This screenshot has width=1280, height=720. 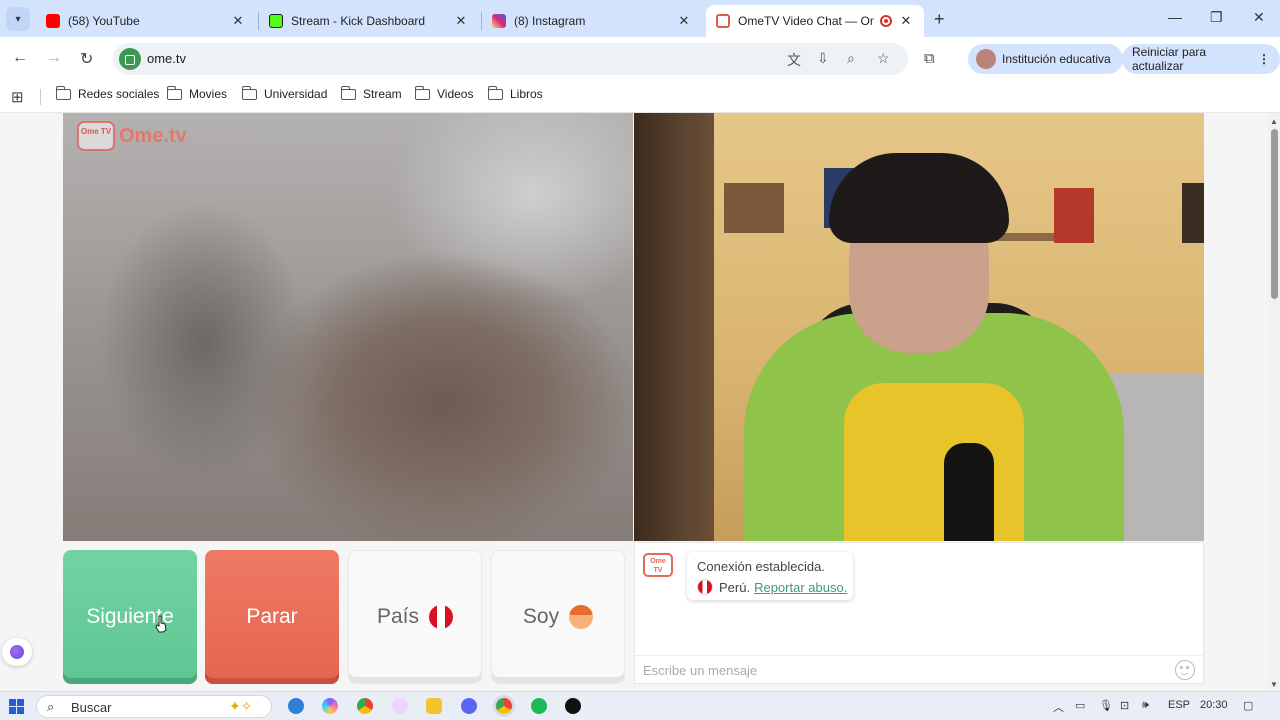 I want to click on connection-status: Conexión establecida., so click(x=761, y=566).